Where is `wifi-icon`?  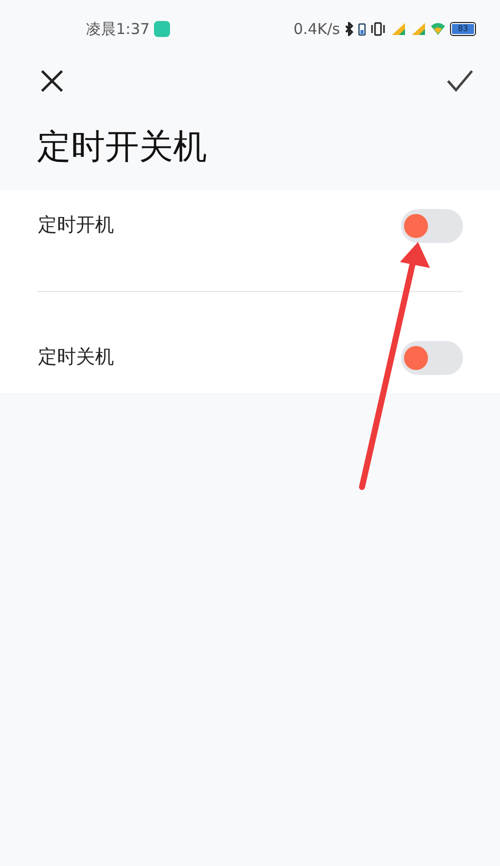
wifi-icon is located at coordinates (438, 29).